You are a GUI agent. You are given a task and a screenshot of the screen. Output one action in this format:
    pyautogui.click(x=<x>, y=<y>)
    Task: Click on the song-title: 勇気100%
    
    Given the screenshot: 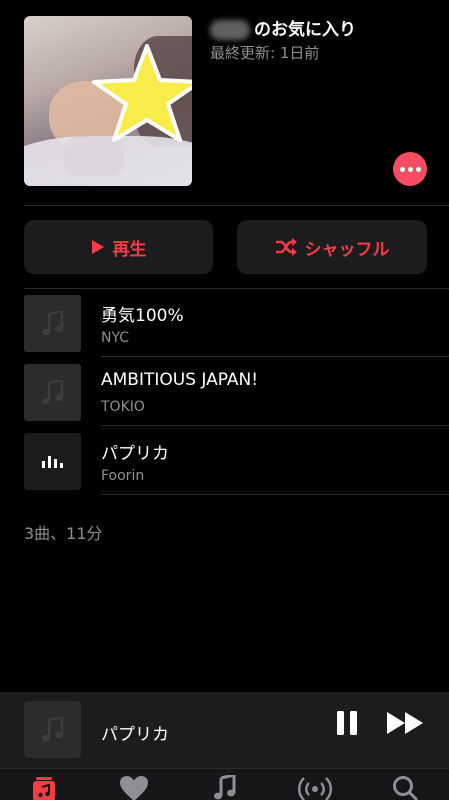 What is the action you would take?
    pyautogui.click(x=142, y=316)
    